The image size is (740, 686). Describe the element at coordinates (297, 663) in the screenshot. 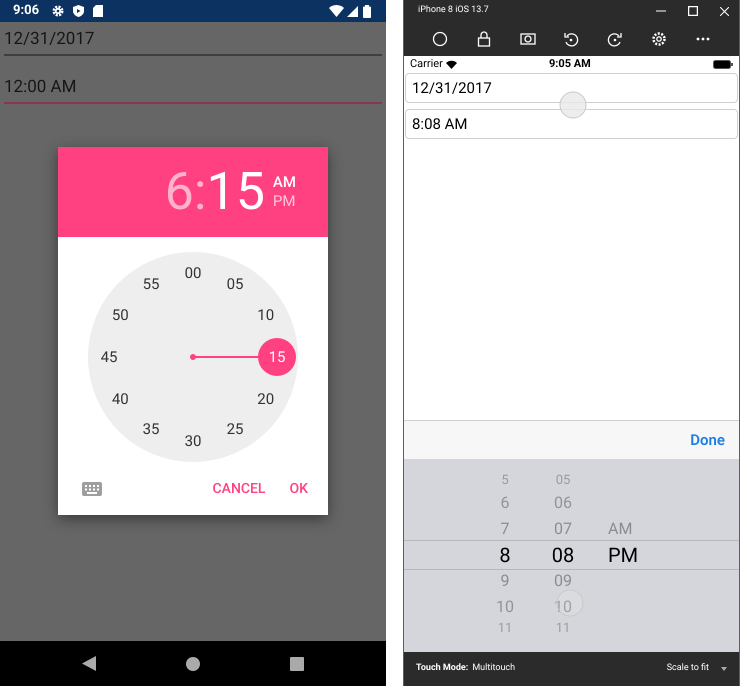

I see `recents-icon` at that location.